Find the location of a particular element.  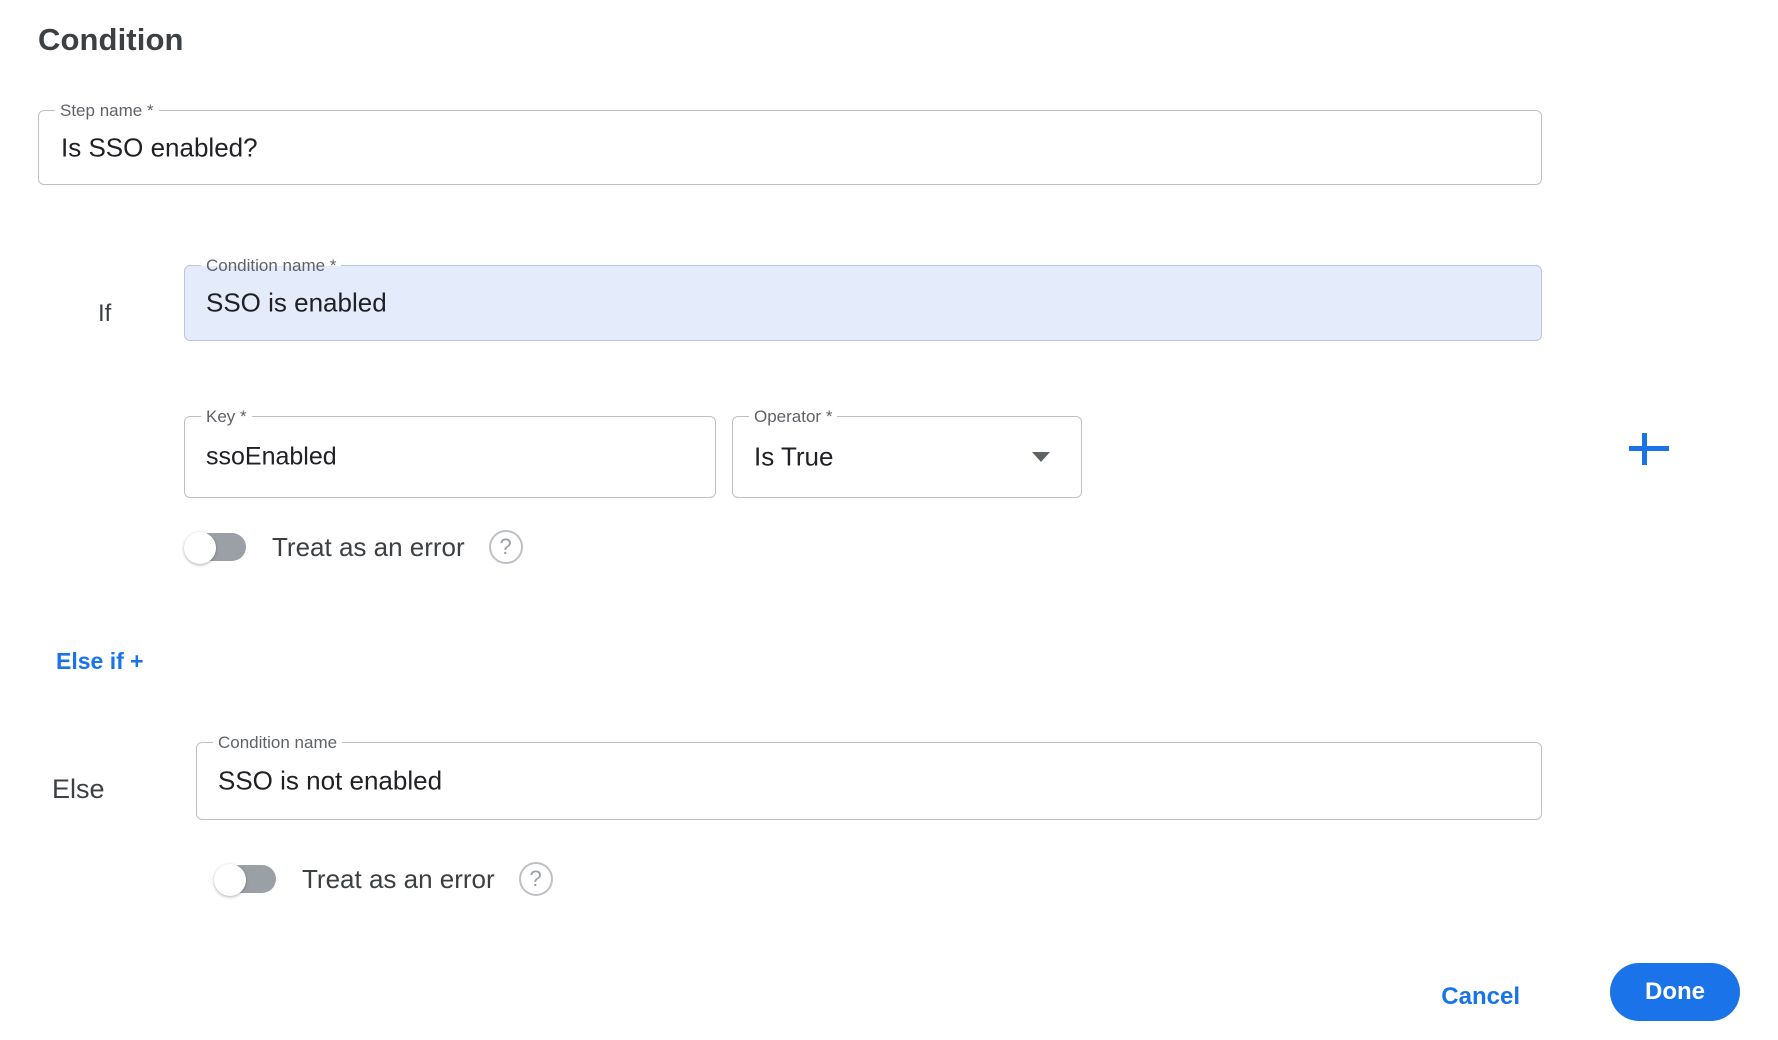

key-field: Key * ssoEnabled is located at coordinates (450, 452).